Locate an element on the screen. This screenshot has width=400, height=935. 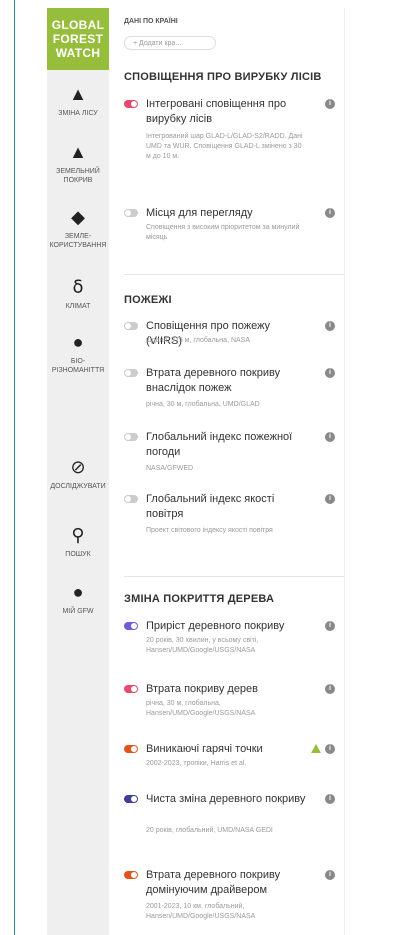
nav-forest-change: ▲ ЗМІНА ЛІСУ is located at coordinates (78, 101).